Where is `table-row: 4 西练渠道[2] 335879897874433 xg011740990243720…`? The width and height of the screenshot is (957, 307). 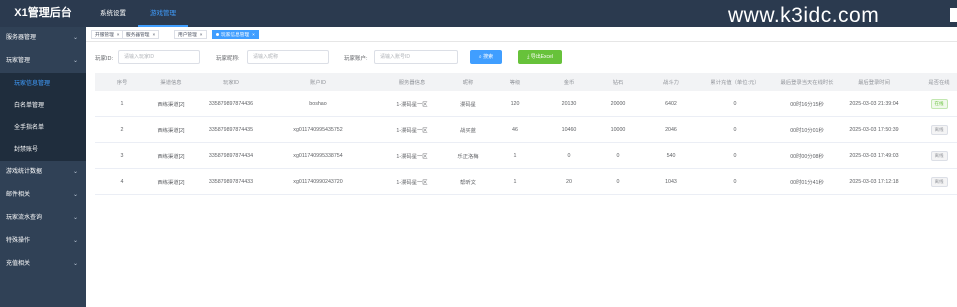
table-row: 4 西练渠道[2] 335879897874433 xg011740990243720… is located at coordinates (526, 182).